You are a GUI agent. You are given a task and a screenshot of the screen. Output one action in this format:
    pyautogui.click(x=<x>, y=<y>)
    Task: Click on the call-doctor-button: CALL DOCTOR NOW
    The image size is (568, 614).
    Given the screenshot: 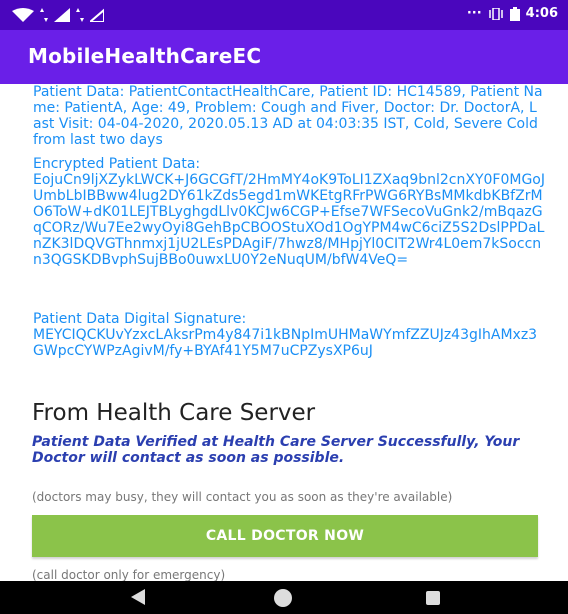 What is the action you would take?
    pyautogui.click(x=285, y=536)
    